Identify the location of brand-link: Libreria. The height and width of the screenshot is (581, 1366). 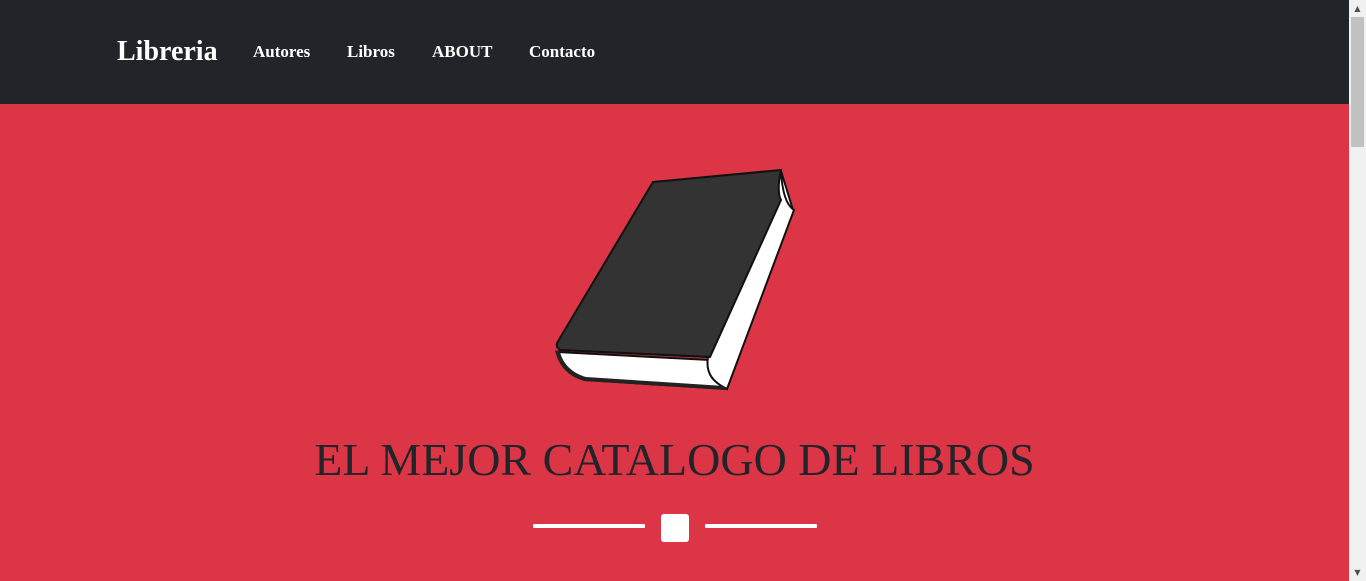
(167, 52).